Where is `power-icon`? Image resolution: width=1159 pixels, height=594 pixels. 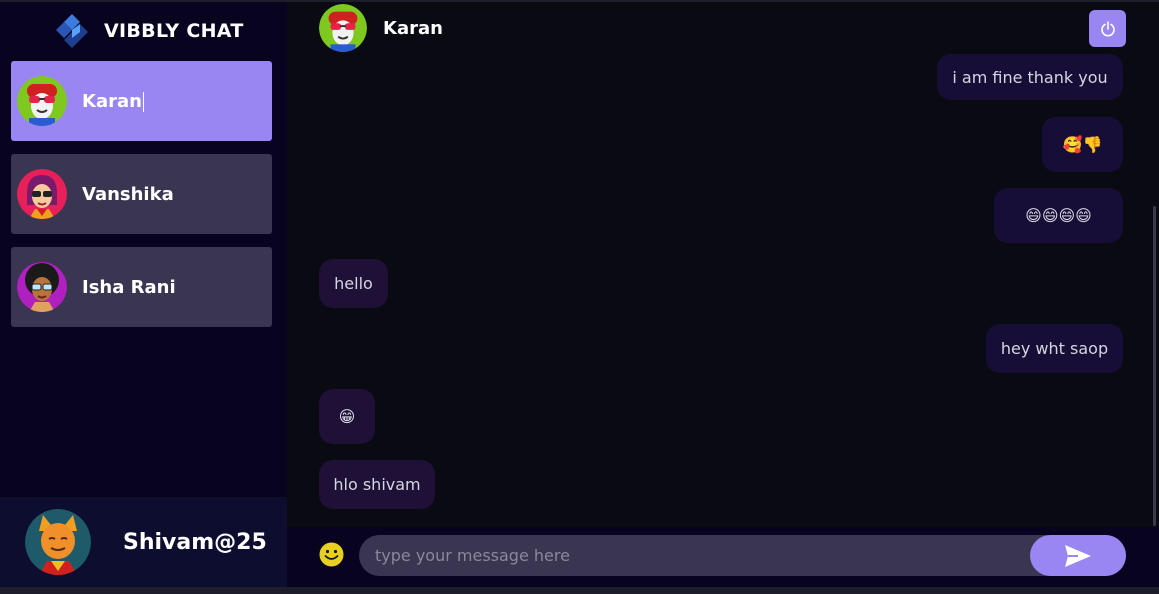
power-icon is located at coordinates (1107, 28).